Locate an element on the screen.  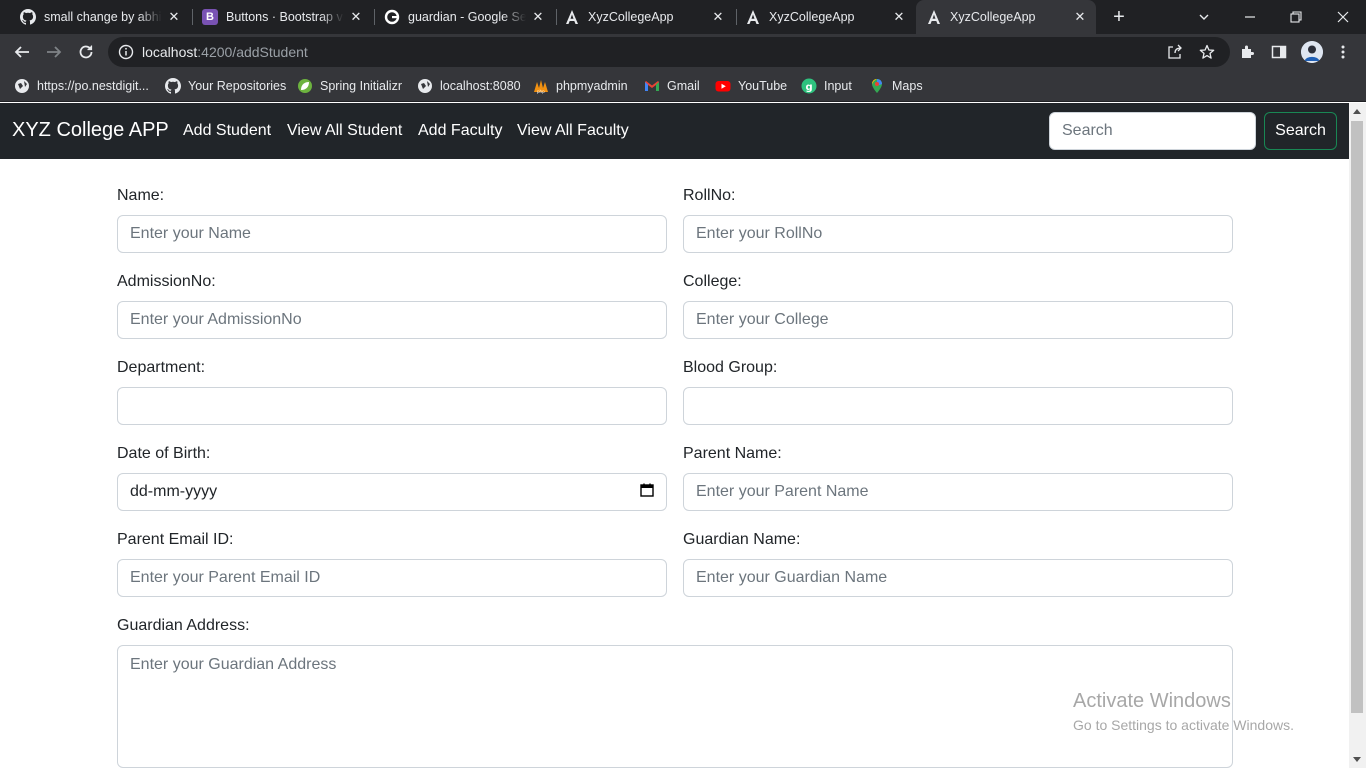
navbar-search-button: Search is located at coordinates (1300, 131).